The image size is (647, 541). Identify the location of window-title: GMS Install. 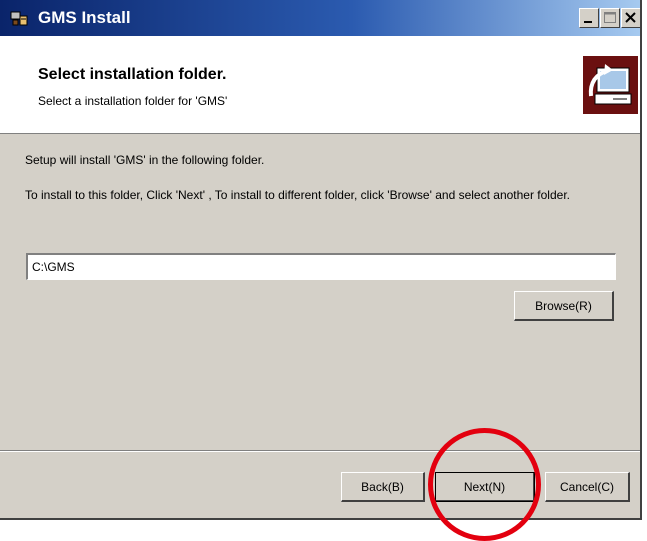
(84, 17).